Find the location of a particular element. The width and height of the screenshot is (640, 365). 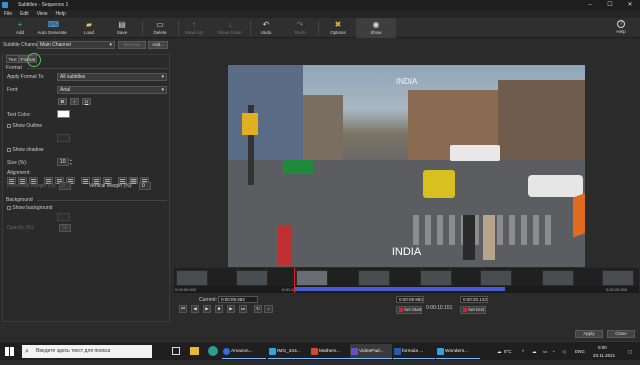

horizontal-margin-input: 0 is located at coordinates (65, 186).